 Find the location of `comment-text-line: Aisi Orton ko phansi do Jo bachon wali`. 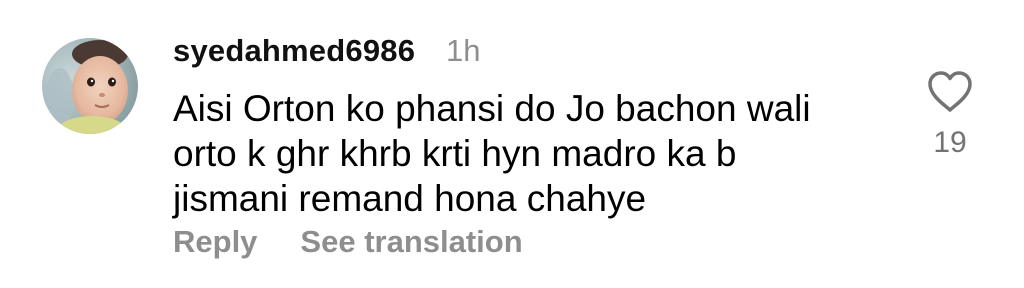

comment-text-line: Aisi Orton ko phansi do Jo bachon wali is located at coordinates (492, 108).